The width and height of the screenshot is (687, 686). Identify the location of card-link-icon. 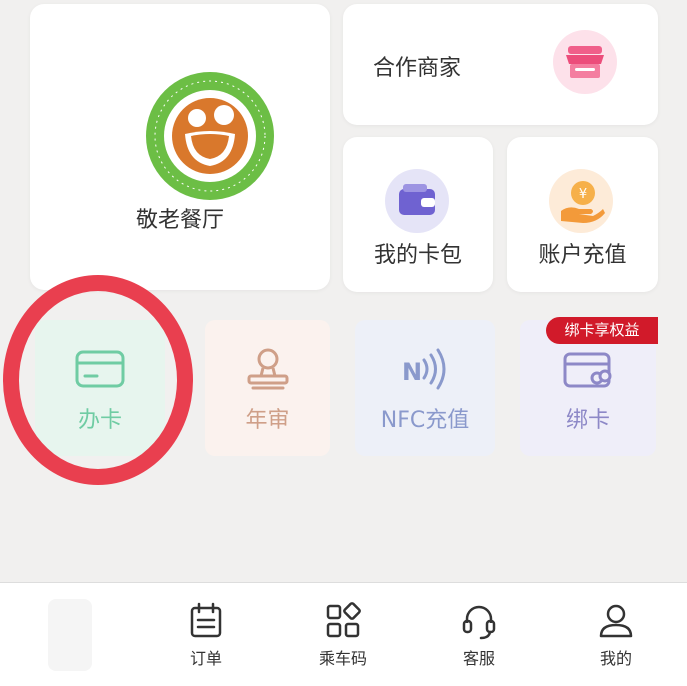
(588, 369).